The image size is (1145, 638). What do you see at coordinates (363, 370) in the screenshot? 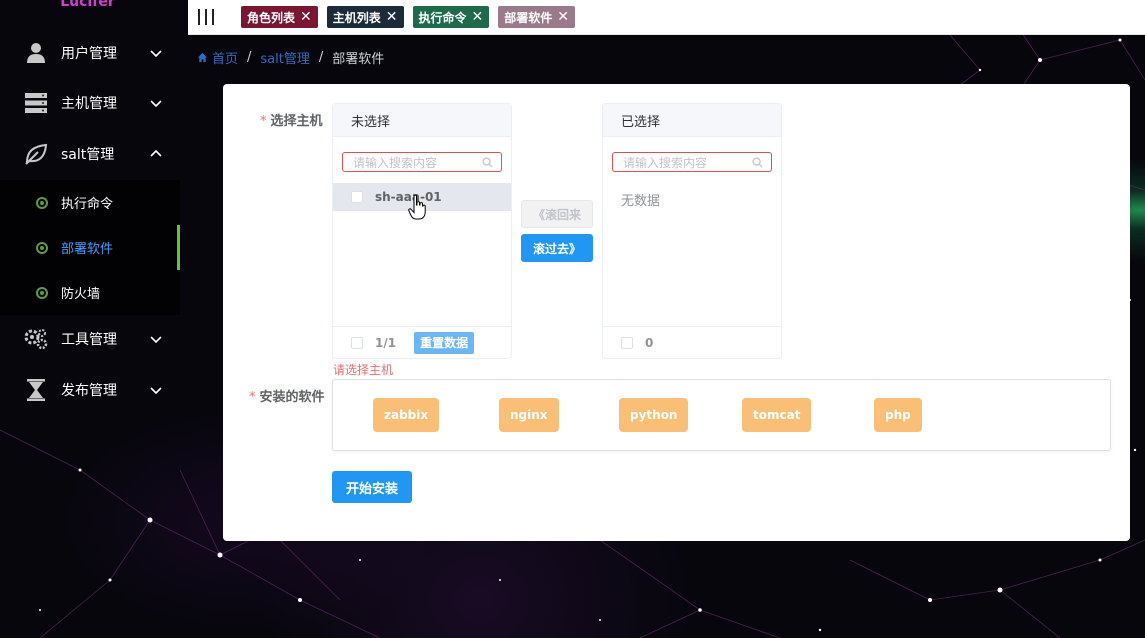
I see `host-error-message: 请选择主机` at bounding box center [363, 370].